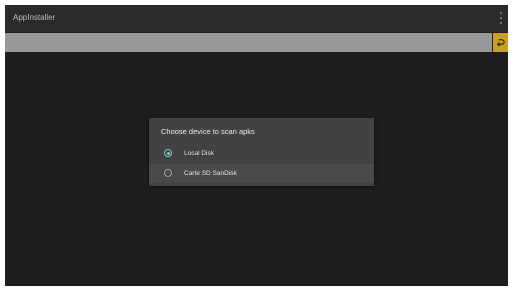 Image resolution: width=513 pixels, height=291 pixels. I want to click on radio-checked-icon, so click(168, 153).